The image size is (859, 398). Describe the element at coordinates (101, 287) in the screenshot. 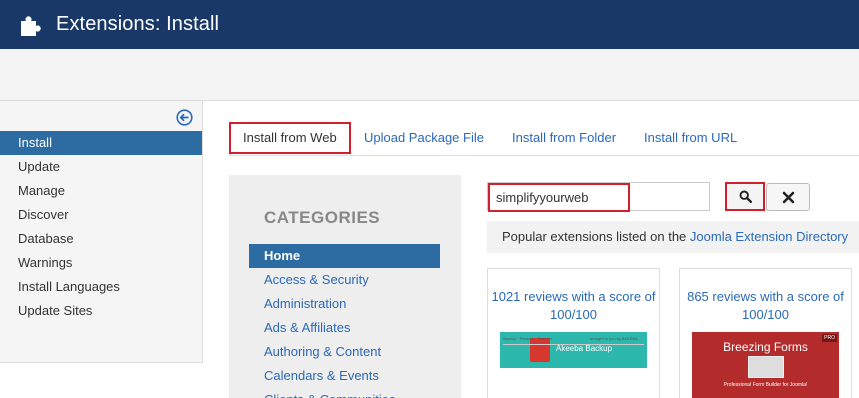

I see `sidebar-item-install-languages: Install Languages` at that location.